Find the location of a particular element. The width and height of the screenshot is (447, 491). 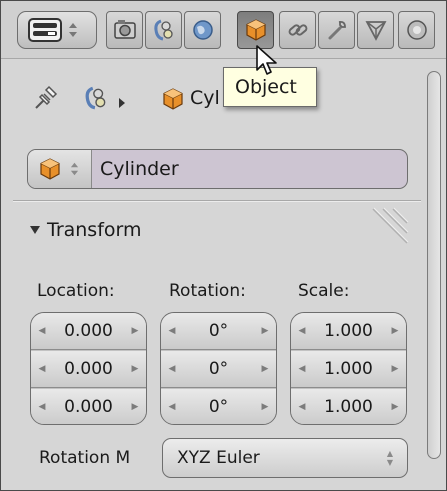

panel-drag-handle is located at coordinates (388, 228).